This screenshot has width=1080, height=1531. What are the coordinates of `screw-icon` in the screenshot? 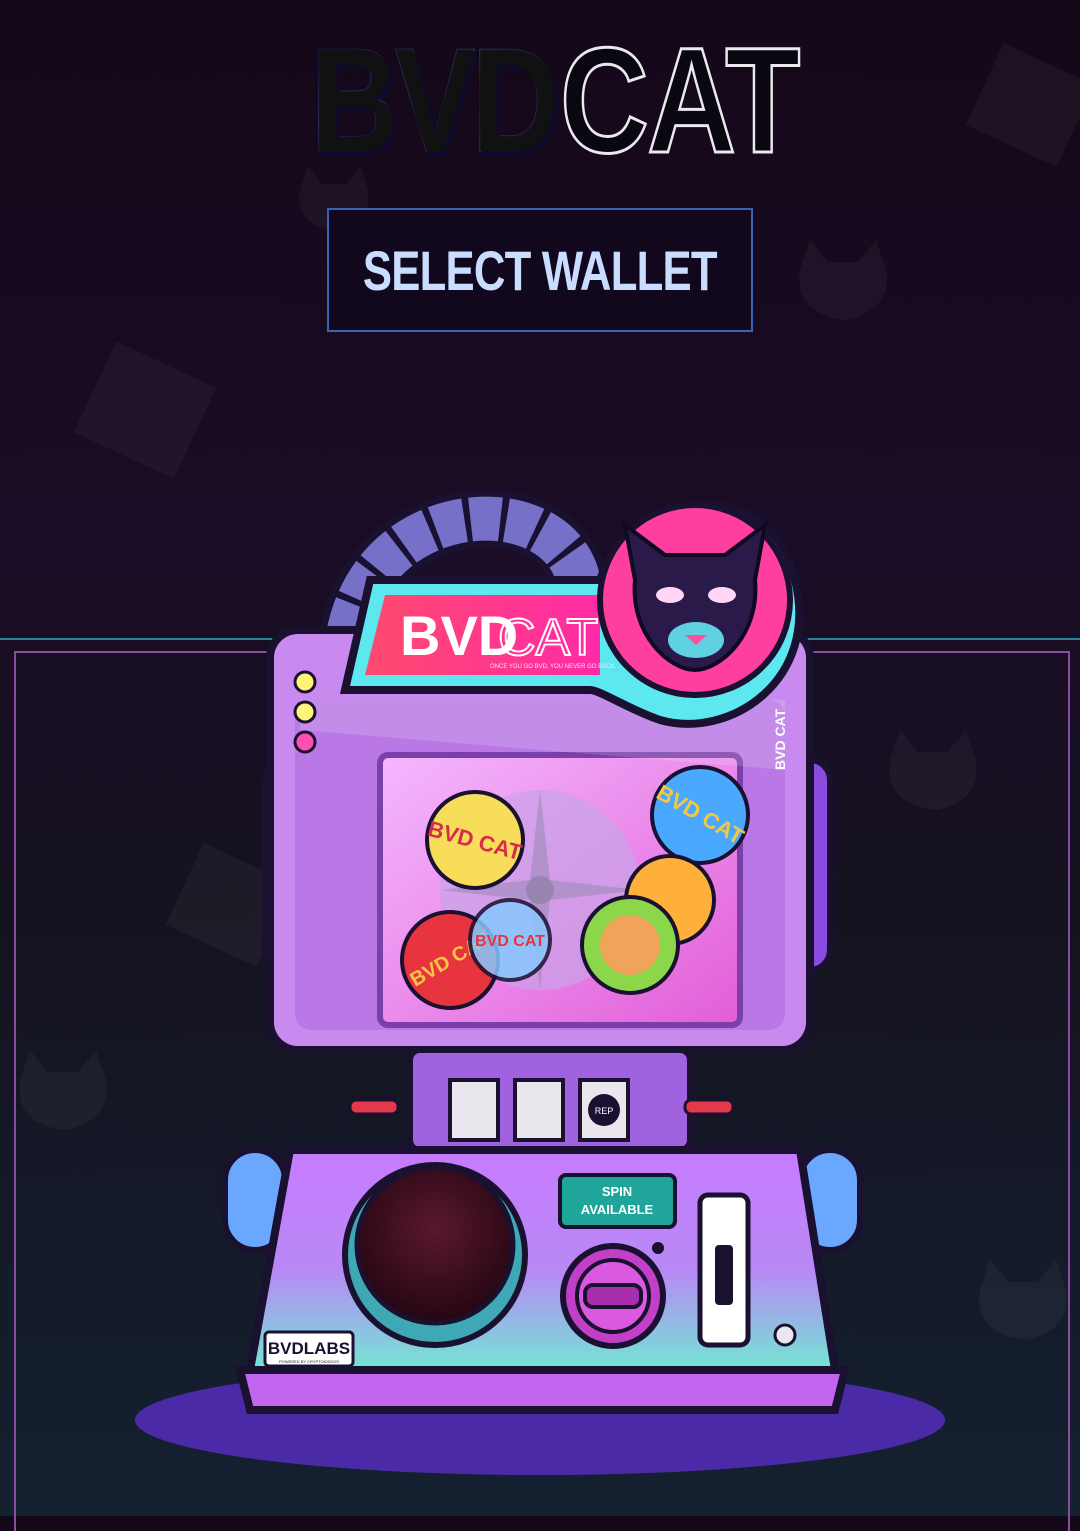 It's located at (785, 1335).